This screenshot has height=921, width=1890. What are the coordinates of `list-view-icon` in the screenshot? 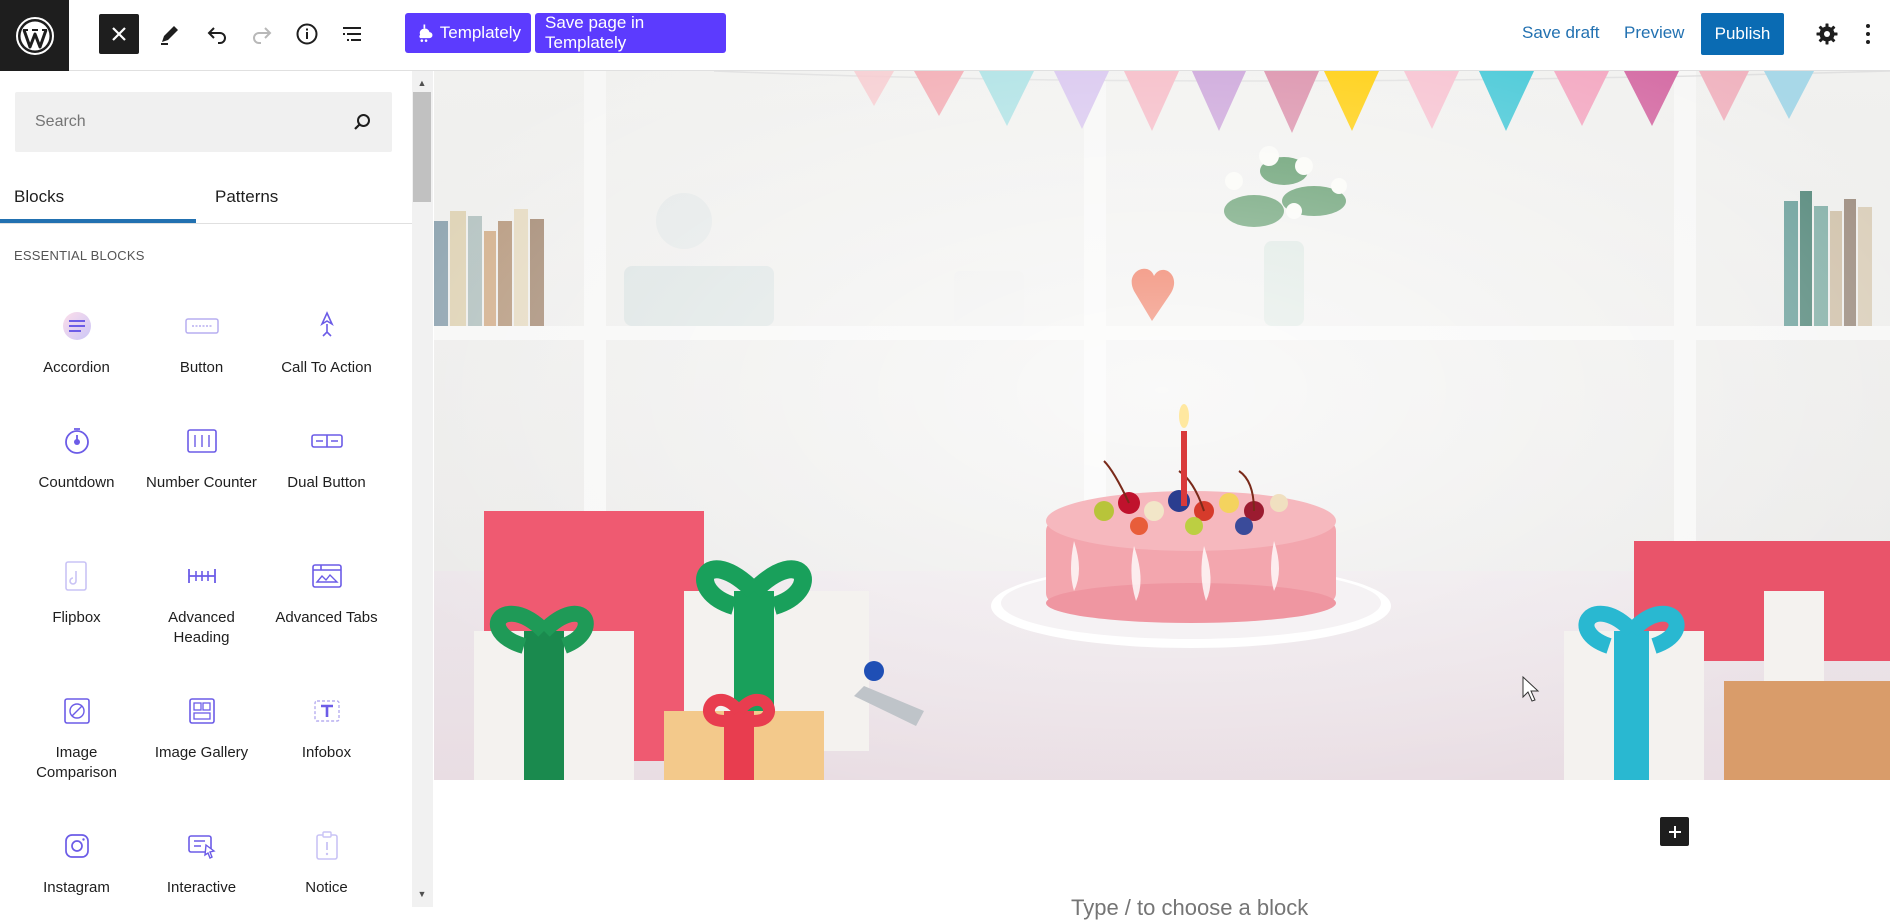 It's located at (352, 34).